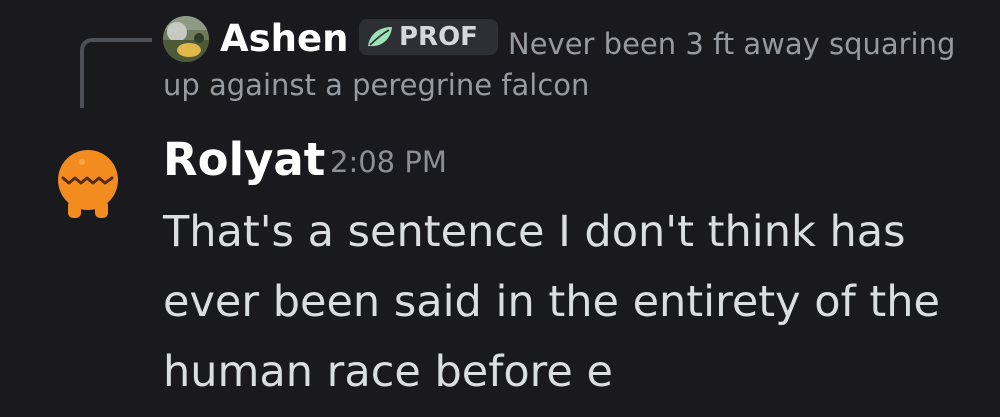 The image size is (1000, 417). Describe the element at coordinates (284, 39) in the screenshot. I see `reply-author-name: Ashen` at that location.